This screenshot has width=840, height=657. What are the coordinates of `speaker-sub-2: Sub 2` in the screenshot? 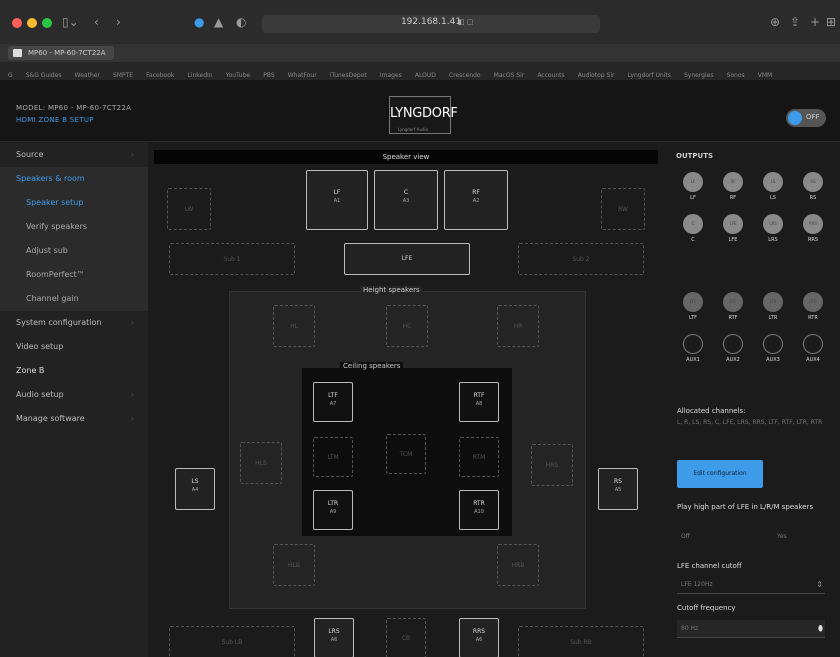 It's located at (581, 259).